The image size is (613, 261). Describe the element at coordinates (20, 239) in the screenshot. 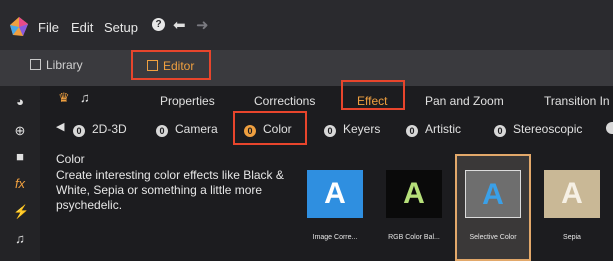

I see `music-note-icon: ♫` at that location.